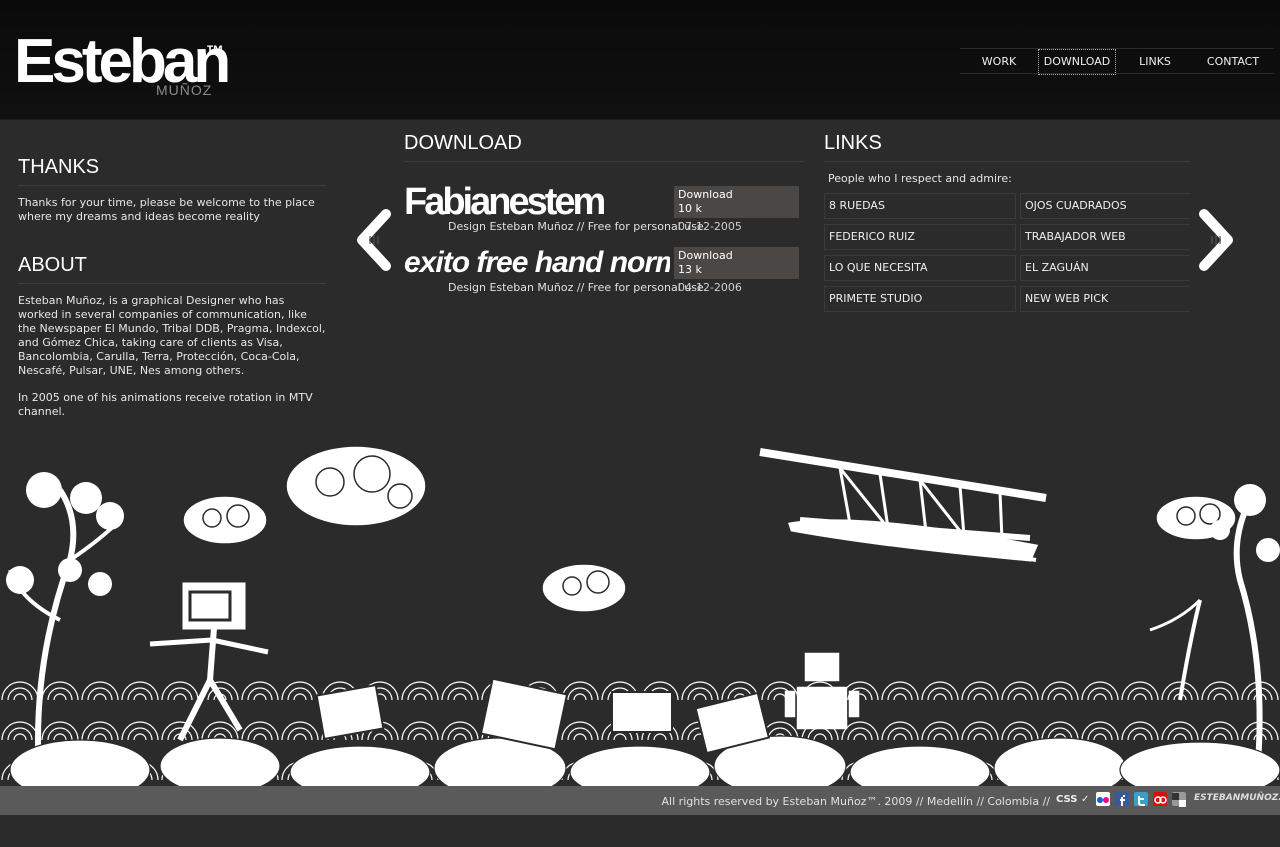  I want to click on font-date: 07-12-2005, so click(710, 226).